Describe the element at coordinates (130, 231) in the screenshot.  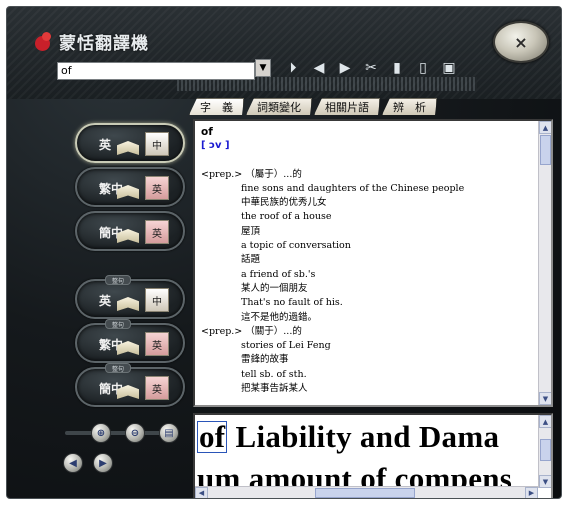
I see `mode-button-2: 簡中英` at that location.